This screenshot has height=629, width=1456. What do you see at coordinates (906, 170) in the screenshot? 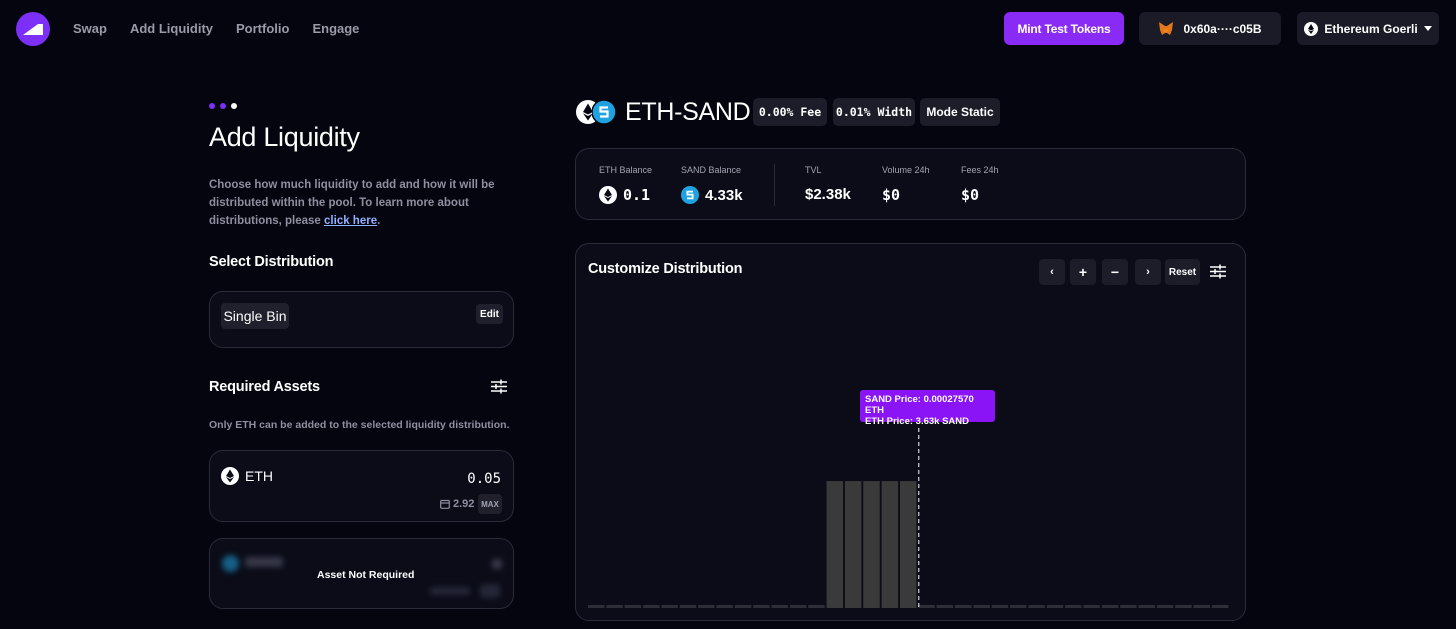
I see `volume-label: Volume 24h` at bounding box center [906, 170].